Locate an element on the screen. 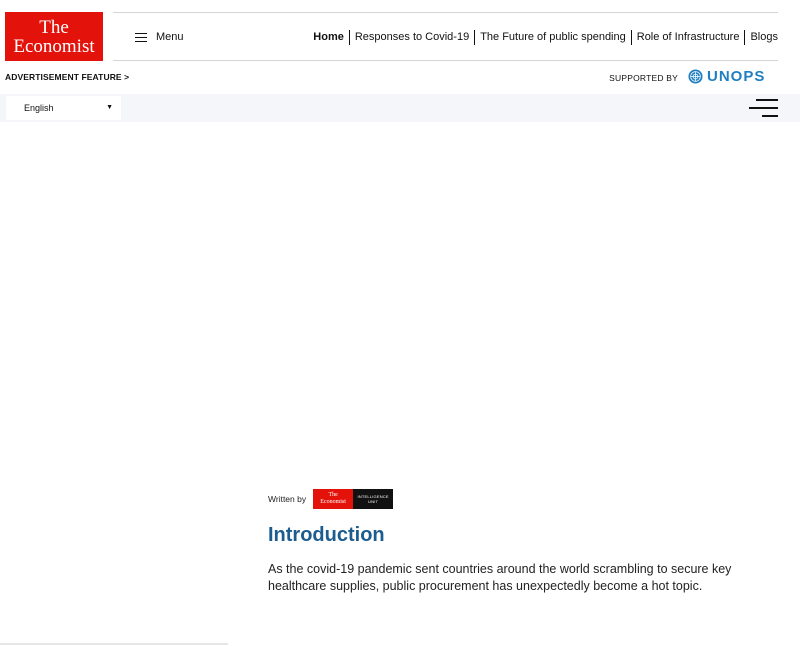 Image resolution: width=800 pixels, height=646 pixels. supported-by-label: SUPPORTED BY is located at coordinates (643, 78).